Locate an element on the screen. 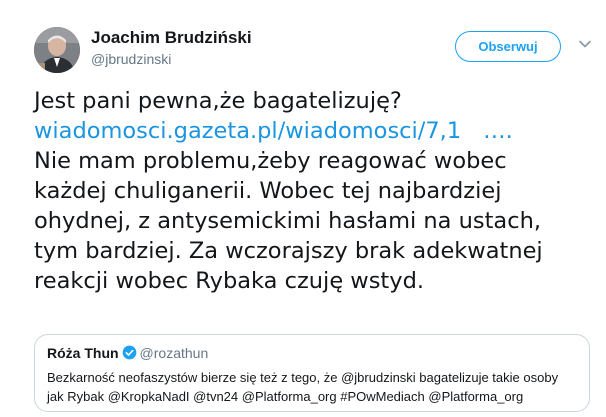 The height and width of the screenshot is (417, 606). avatar-photo is located at coordinates (57, 50).